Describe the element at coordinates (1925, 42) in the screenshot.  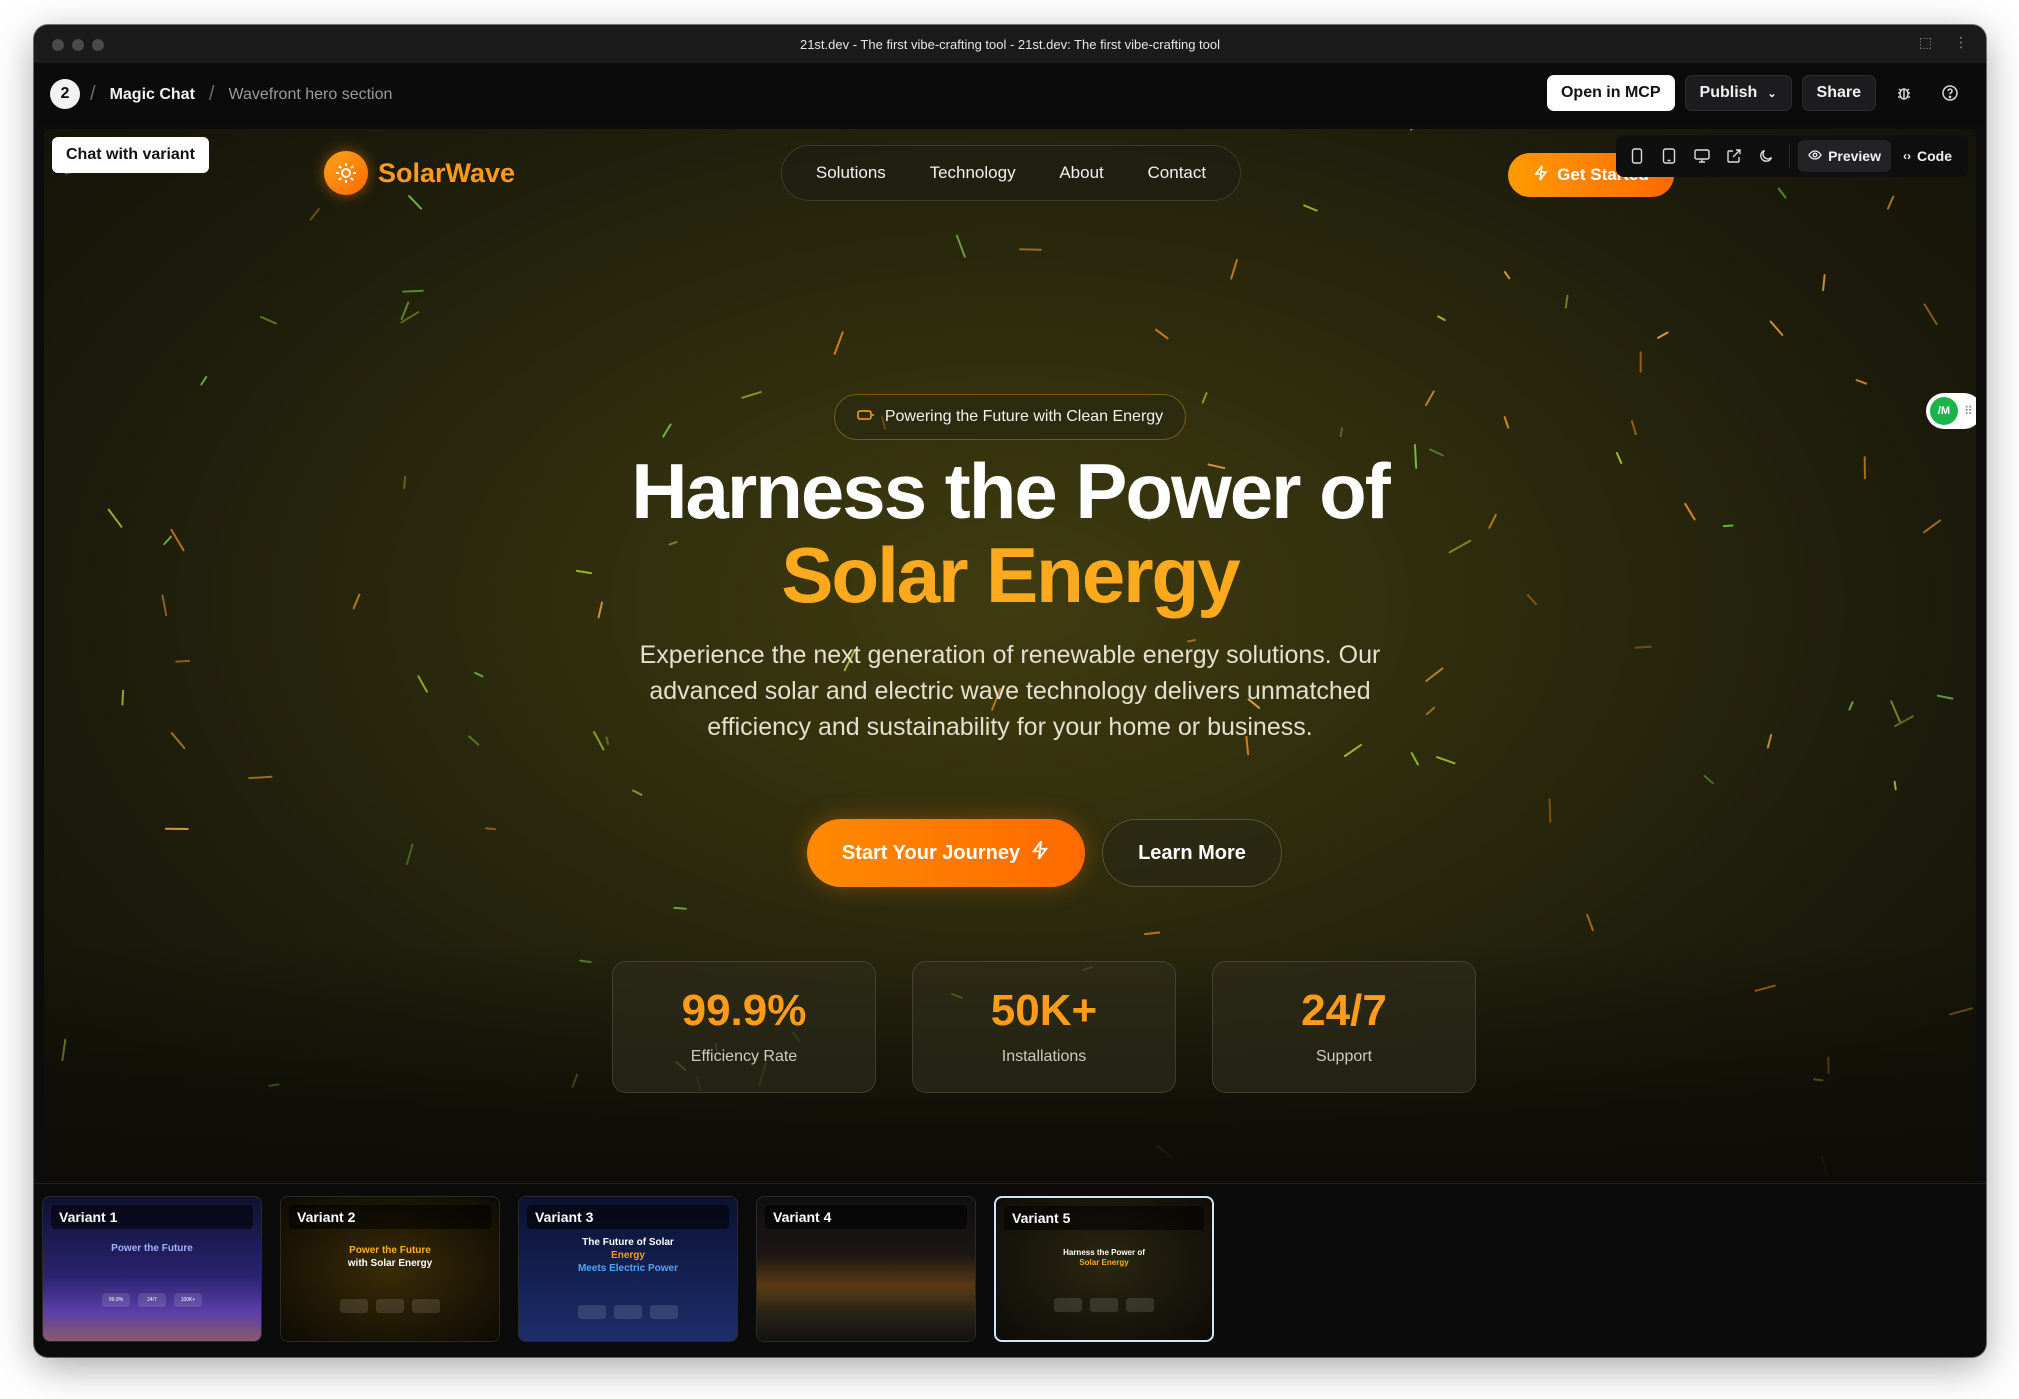
I see `extensions-icon: ⬚` at that location.